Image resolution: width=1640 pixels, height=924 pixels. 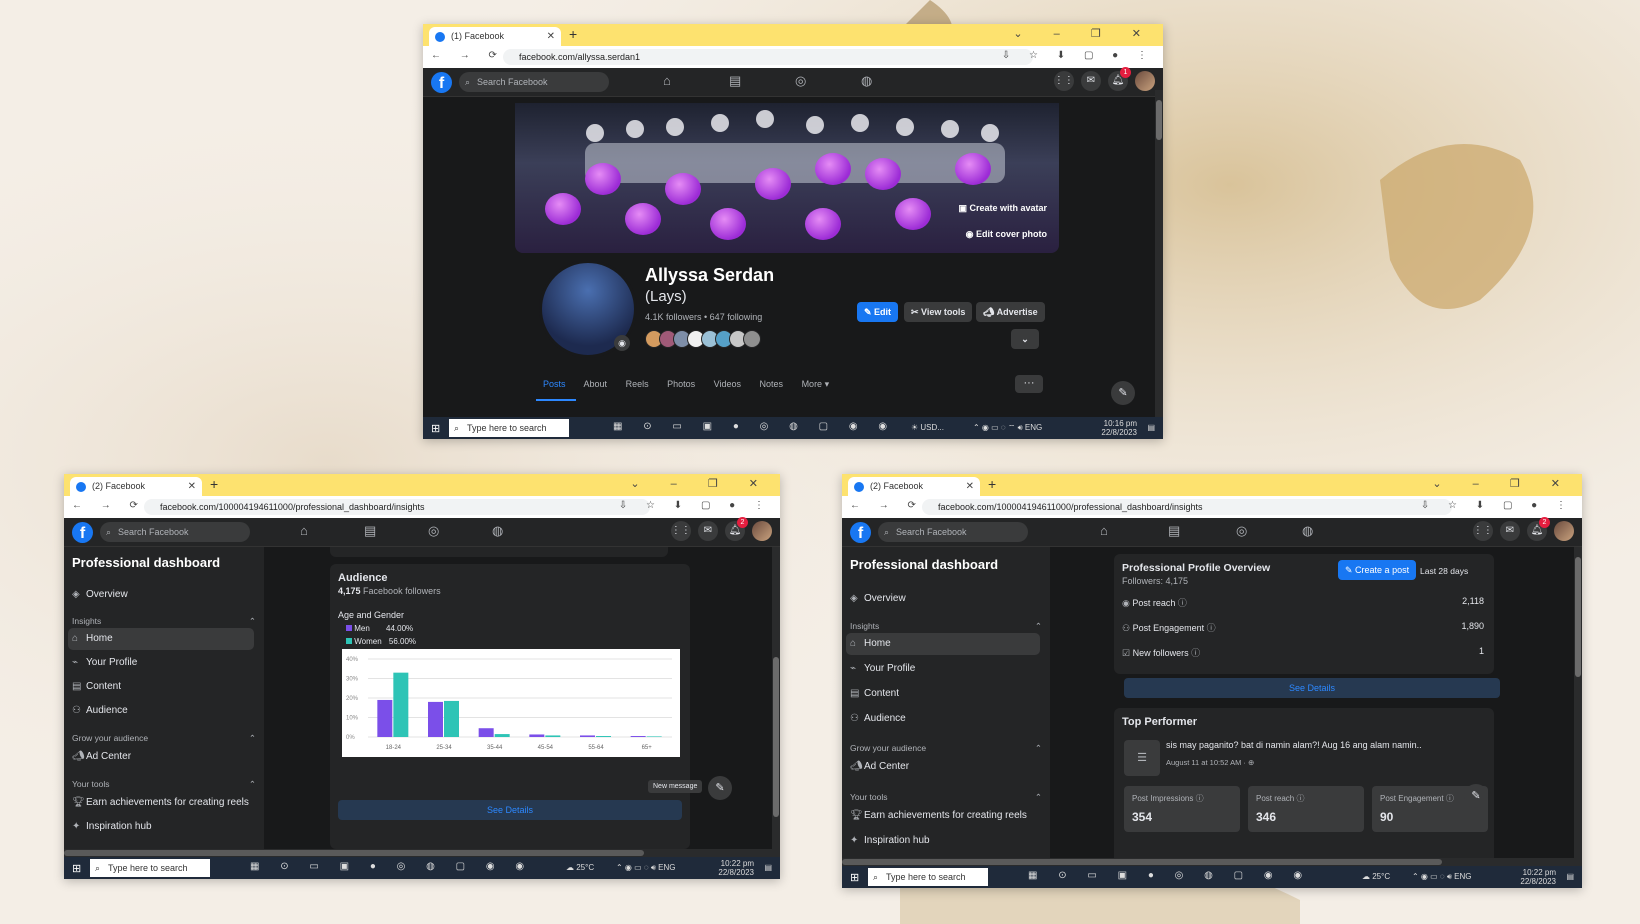 What do you see at coordinates (879, 766) in the screenshot?
I see `sidebar-item-ad-center: 📣︎Ad Center` at bounding box center [879, 766].